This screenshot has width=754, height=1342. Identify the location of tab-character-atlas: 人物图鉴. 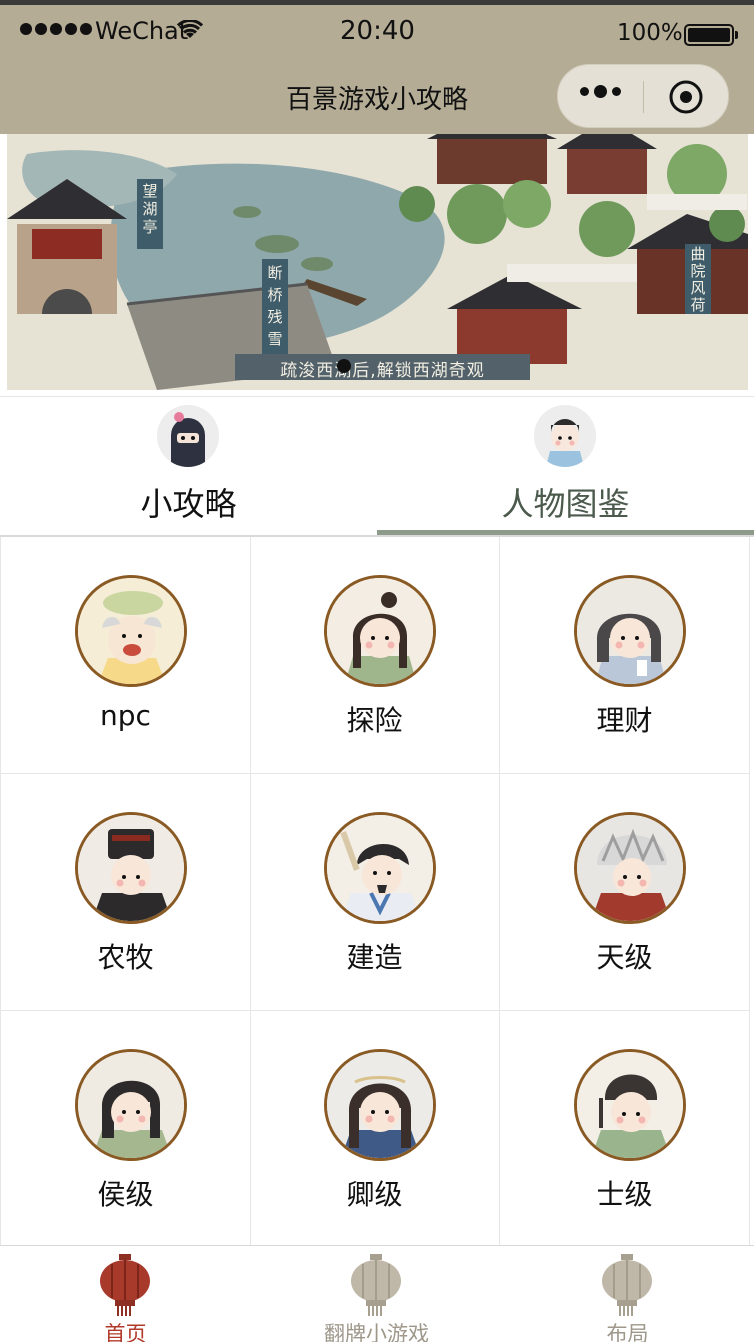
(565, 467).